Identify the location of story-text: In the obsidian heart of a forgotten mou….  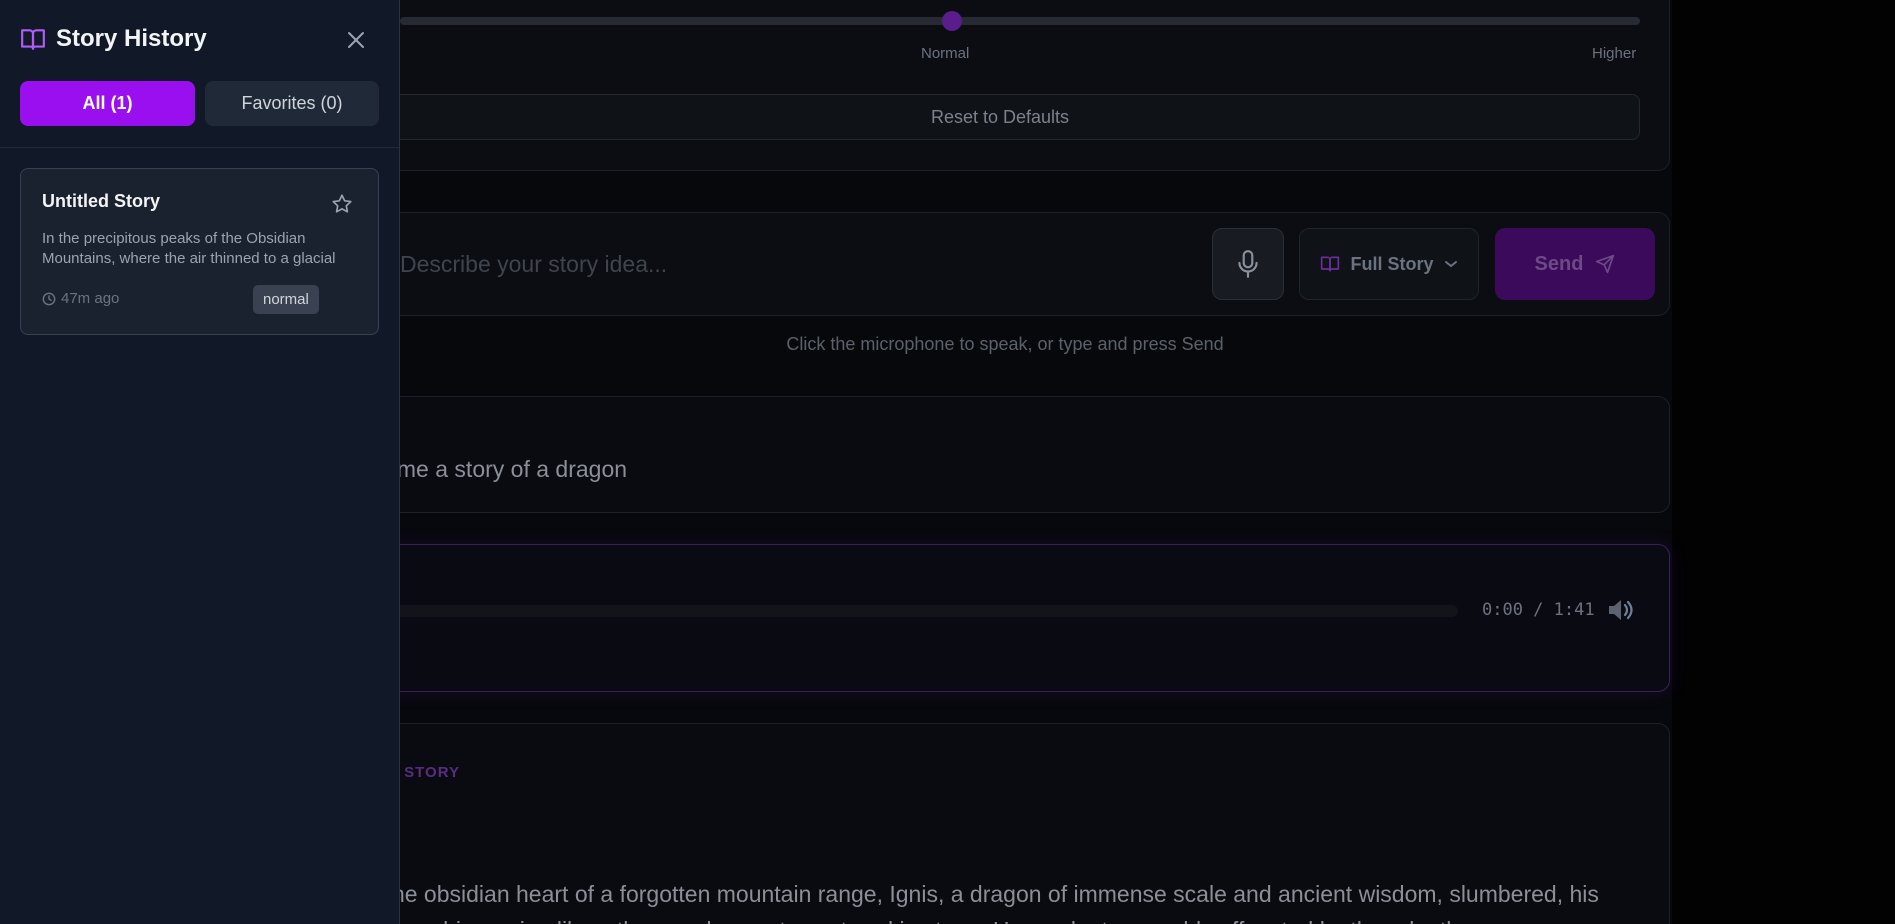
(979, 902).